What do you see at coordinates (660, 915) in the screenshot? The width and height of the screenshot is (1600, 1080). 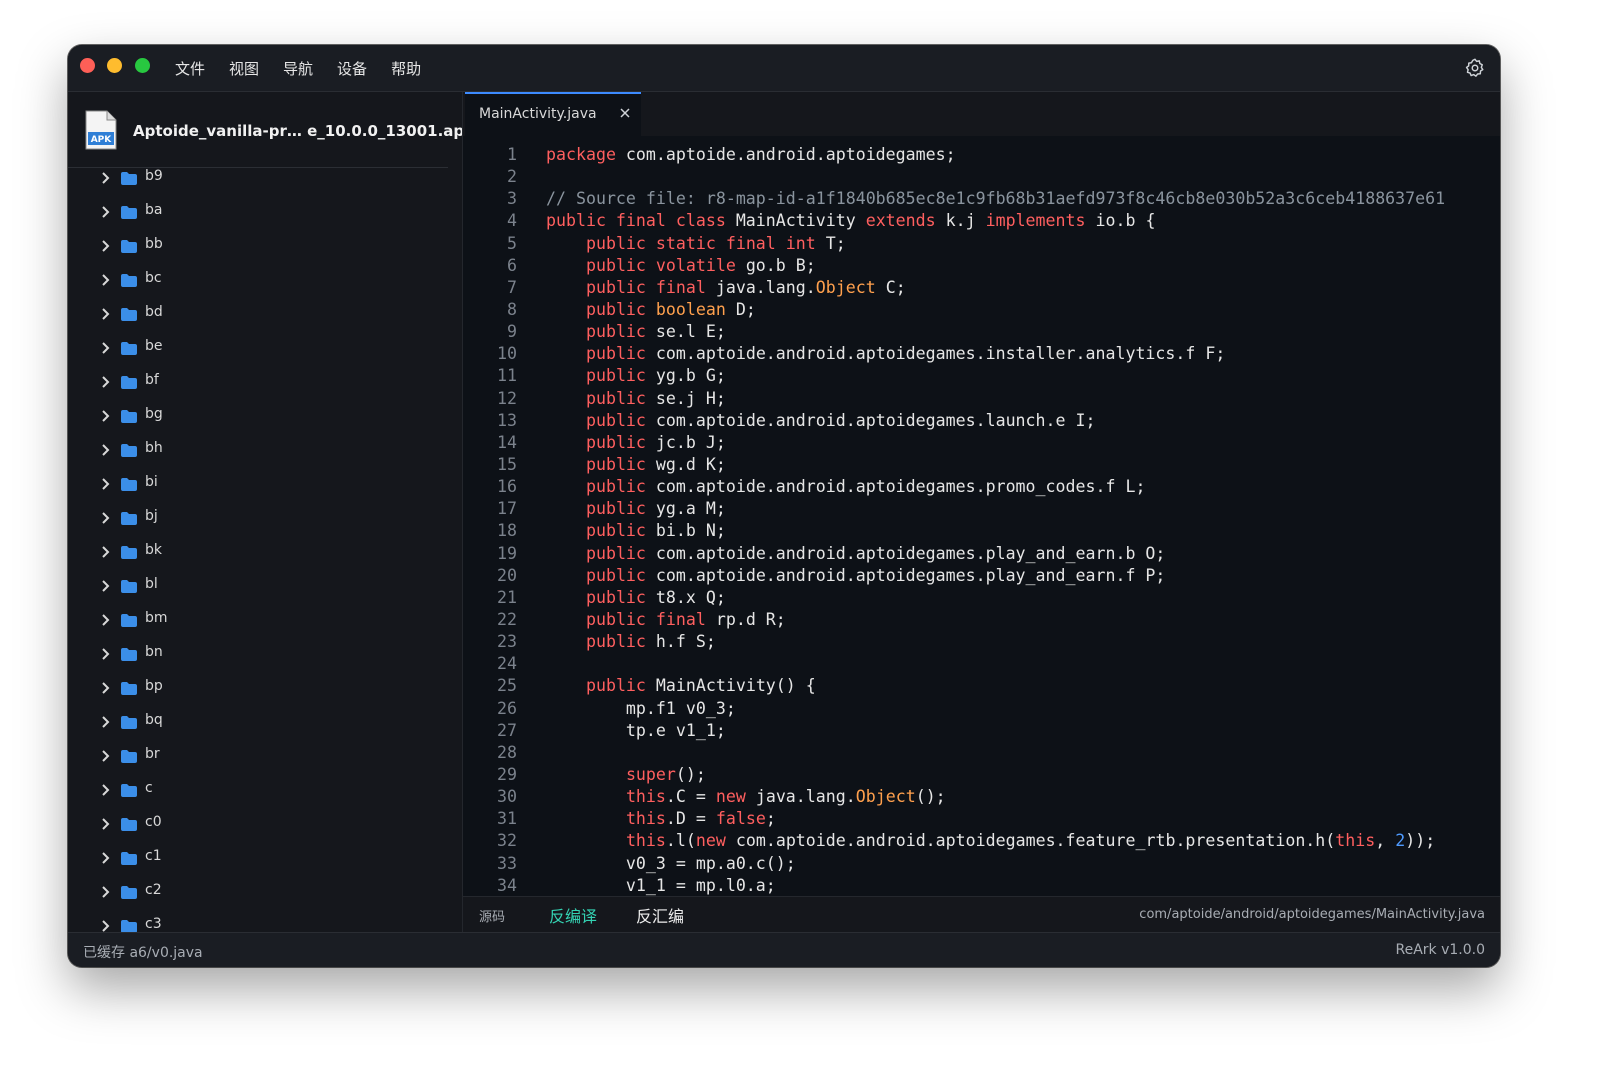 I see `tab-disassemble: 反汇编` at bounding box center [660, 915].